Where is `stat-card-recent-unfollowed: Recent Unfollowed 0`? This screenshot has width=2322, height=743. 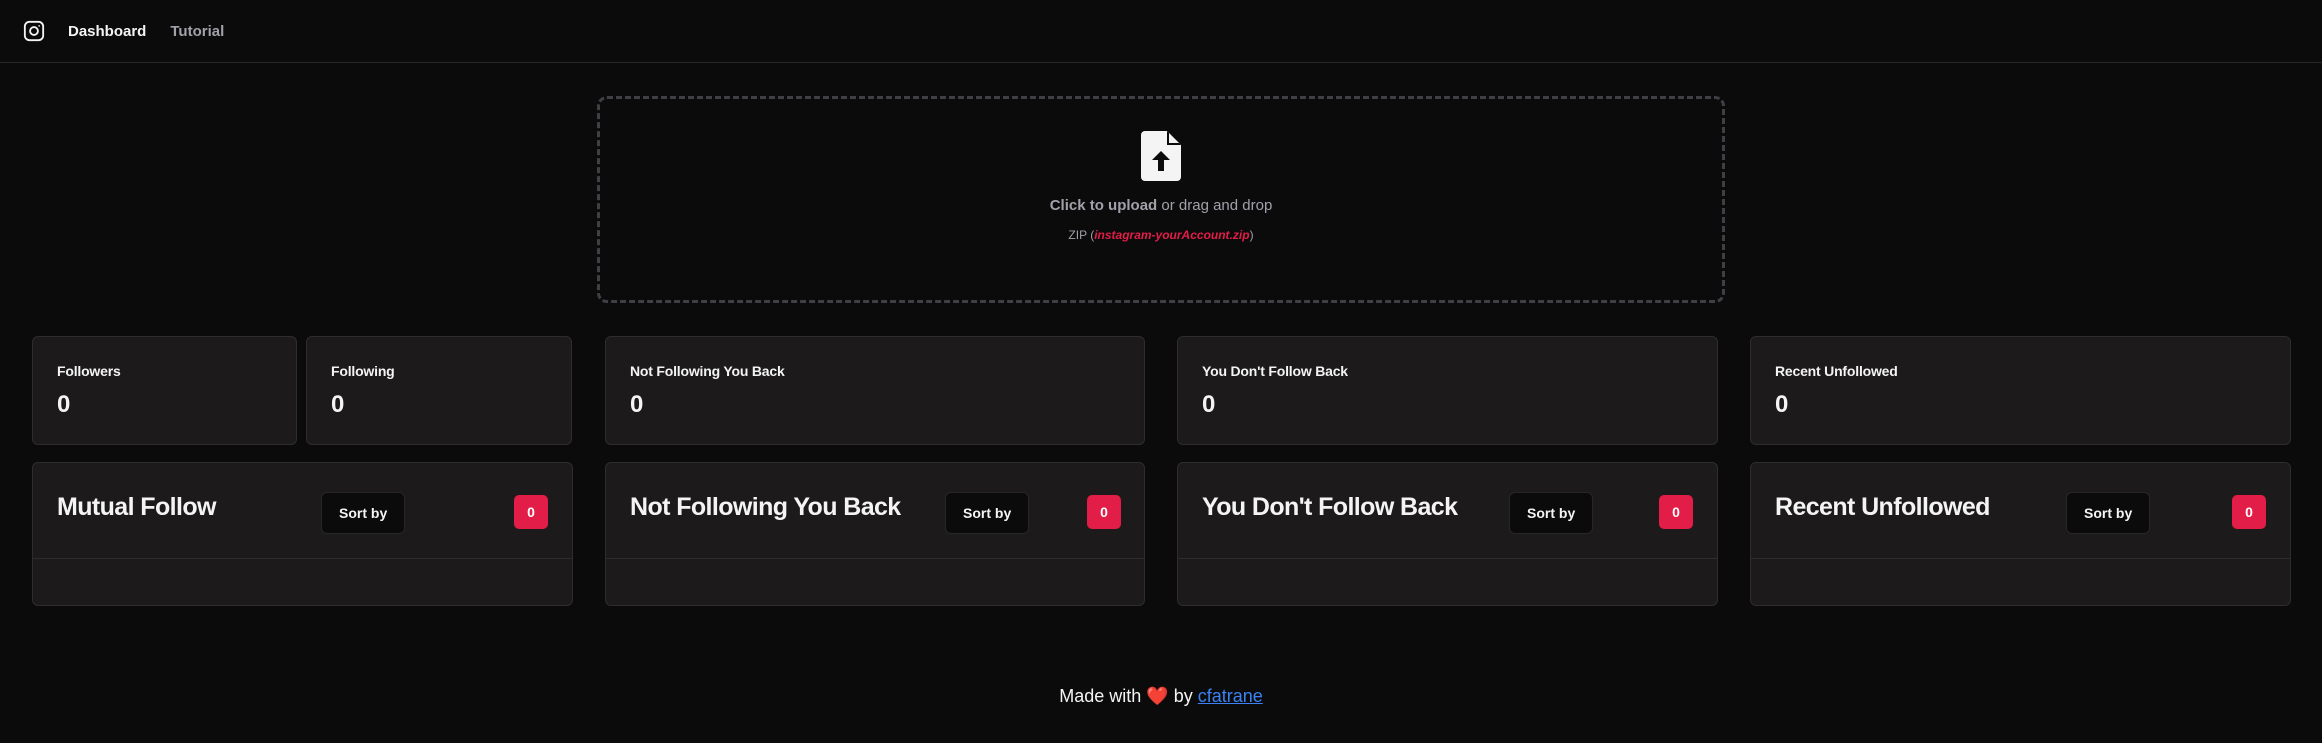 stat-card-recent-unfollowed: Recent Unfollowed 0 is located at coordinates (2020, 390).